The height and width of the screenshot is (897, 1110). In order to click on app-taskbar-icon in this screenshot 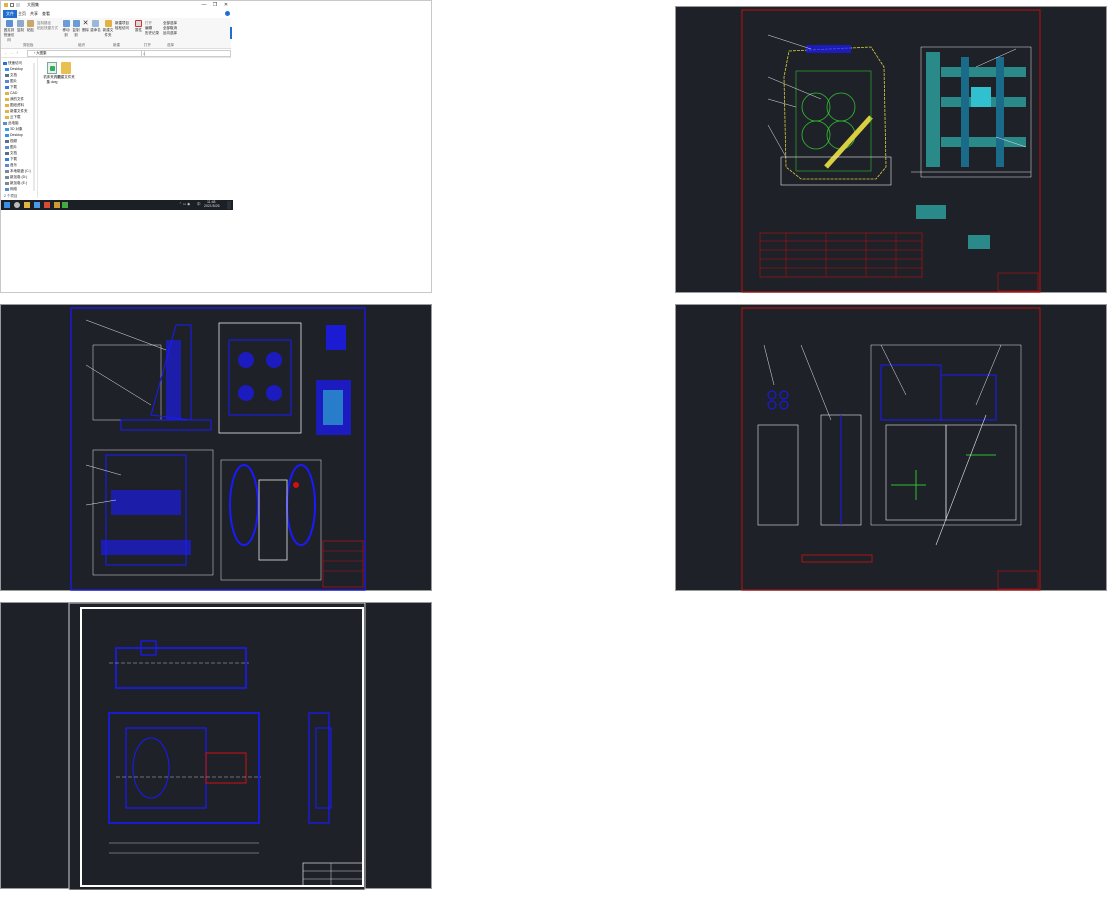, I will do `click(47, 205)`.